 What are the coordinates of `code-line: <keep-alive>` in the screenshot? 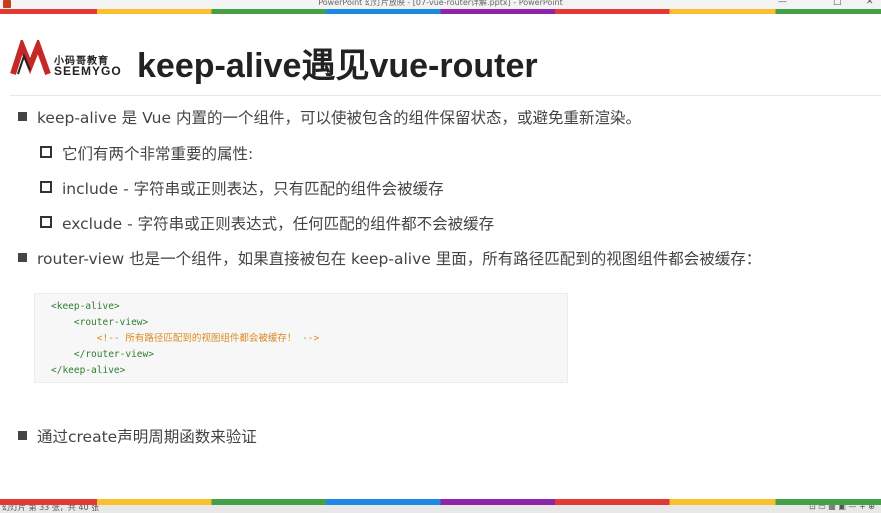 It's located at (85, 306).